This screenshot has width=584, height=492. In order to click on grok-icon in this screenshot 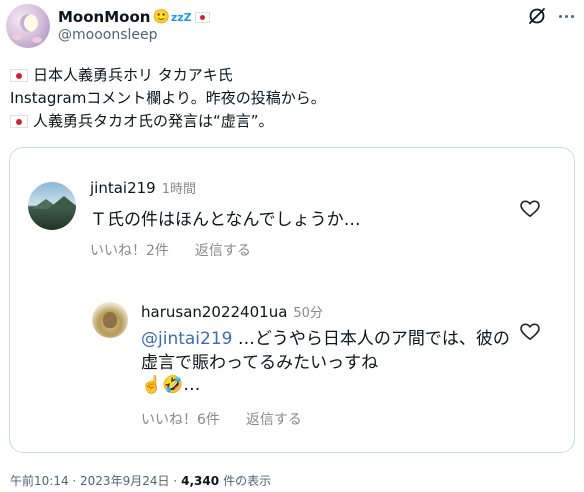, I will do `click(537, 16)`.